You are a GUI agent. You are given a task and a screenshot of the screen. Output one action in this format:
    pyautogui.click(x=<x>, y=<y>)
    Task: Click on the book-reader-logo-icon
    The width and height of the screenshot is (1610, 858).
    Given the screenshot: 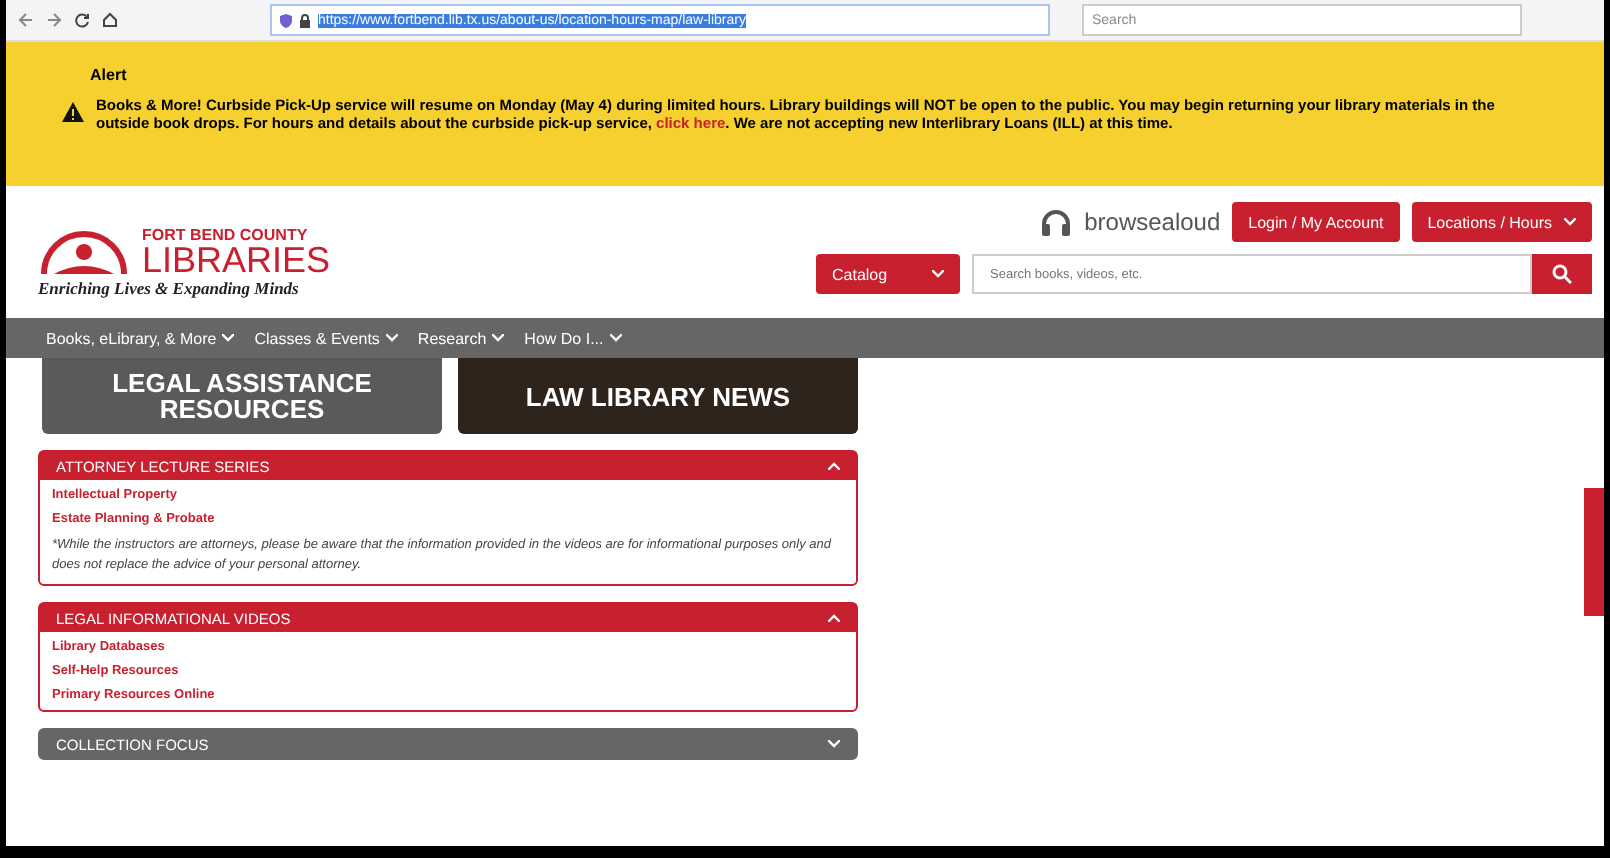 What is the action you would take?
    pyautogui.click(x=84, y=252)
    